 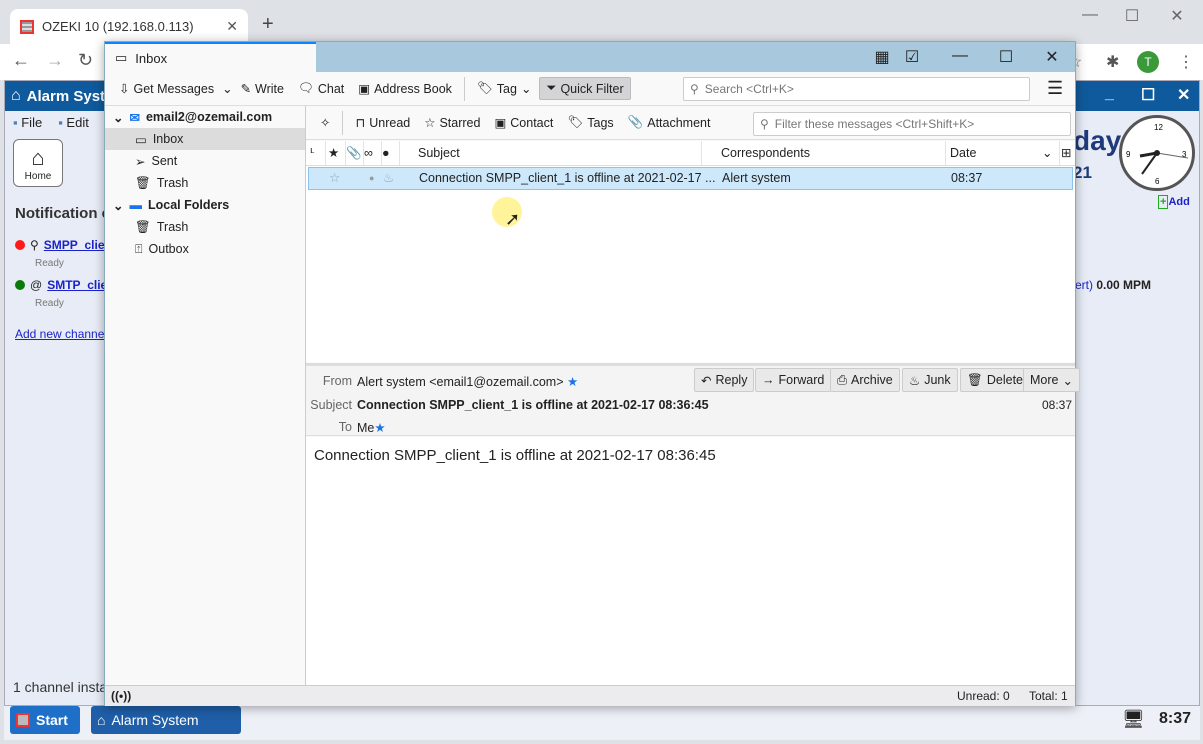 I want to click on filter-messages-input: ⚲ Filter these messages <Ctrl+Shift+K>, so click(x=912, y=124).